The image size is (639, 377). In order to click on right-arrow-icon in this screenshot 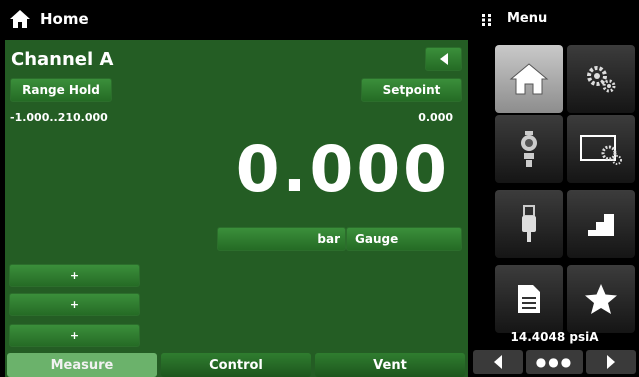, I will do `click(611, 362)`.